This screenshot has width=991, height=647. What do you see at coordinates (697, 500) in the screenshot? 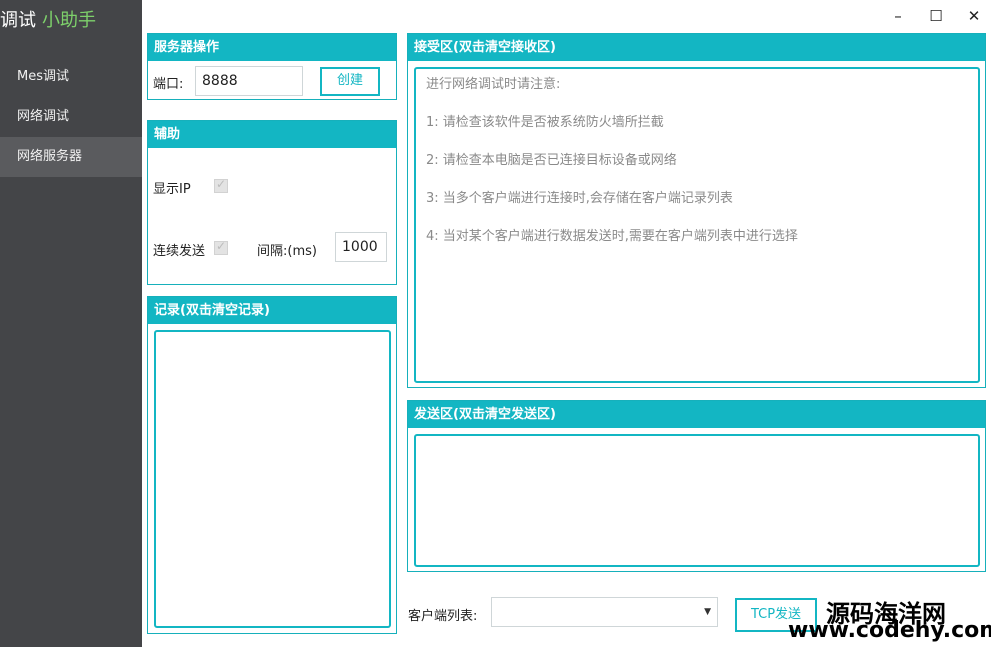
I see `send-textarea` at bounding box center [697, 500].